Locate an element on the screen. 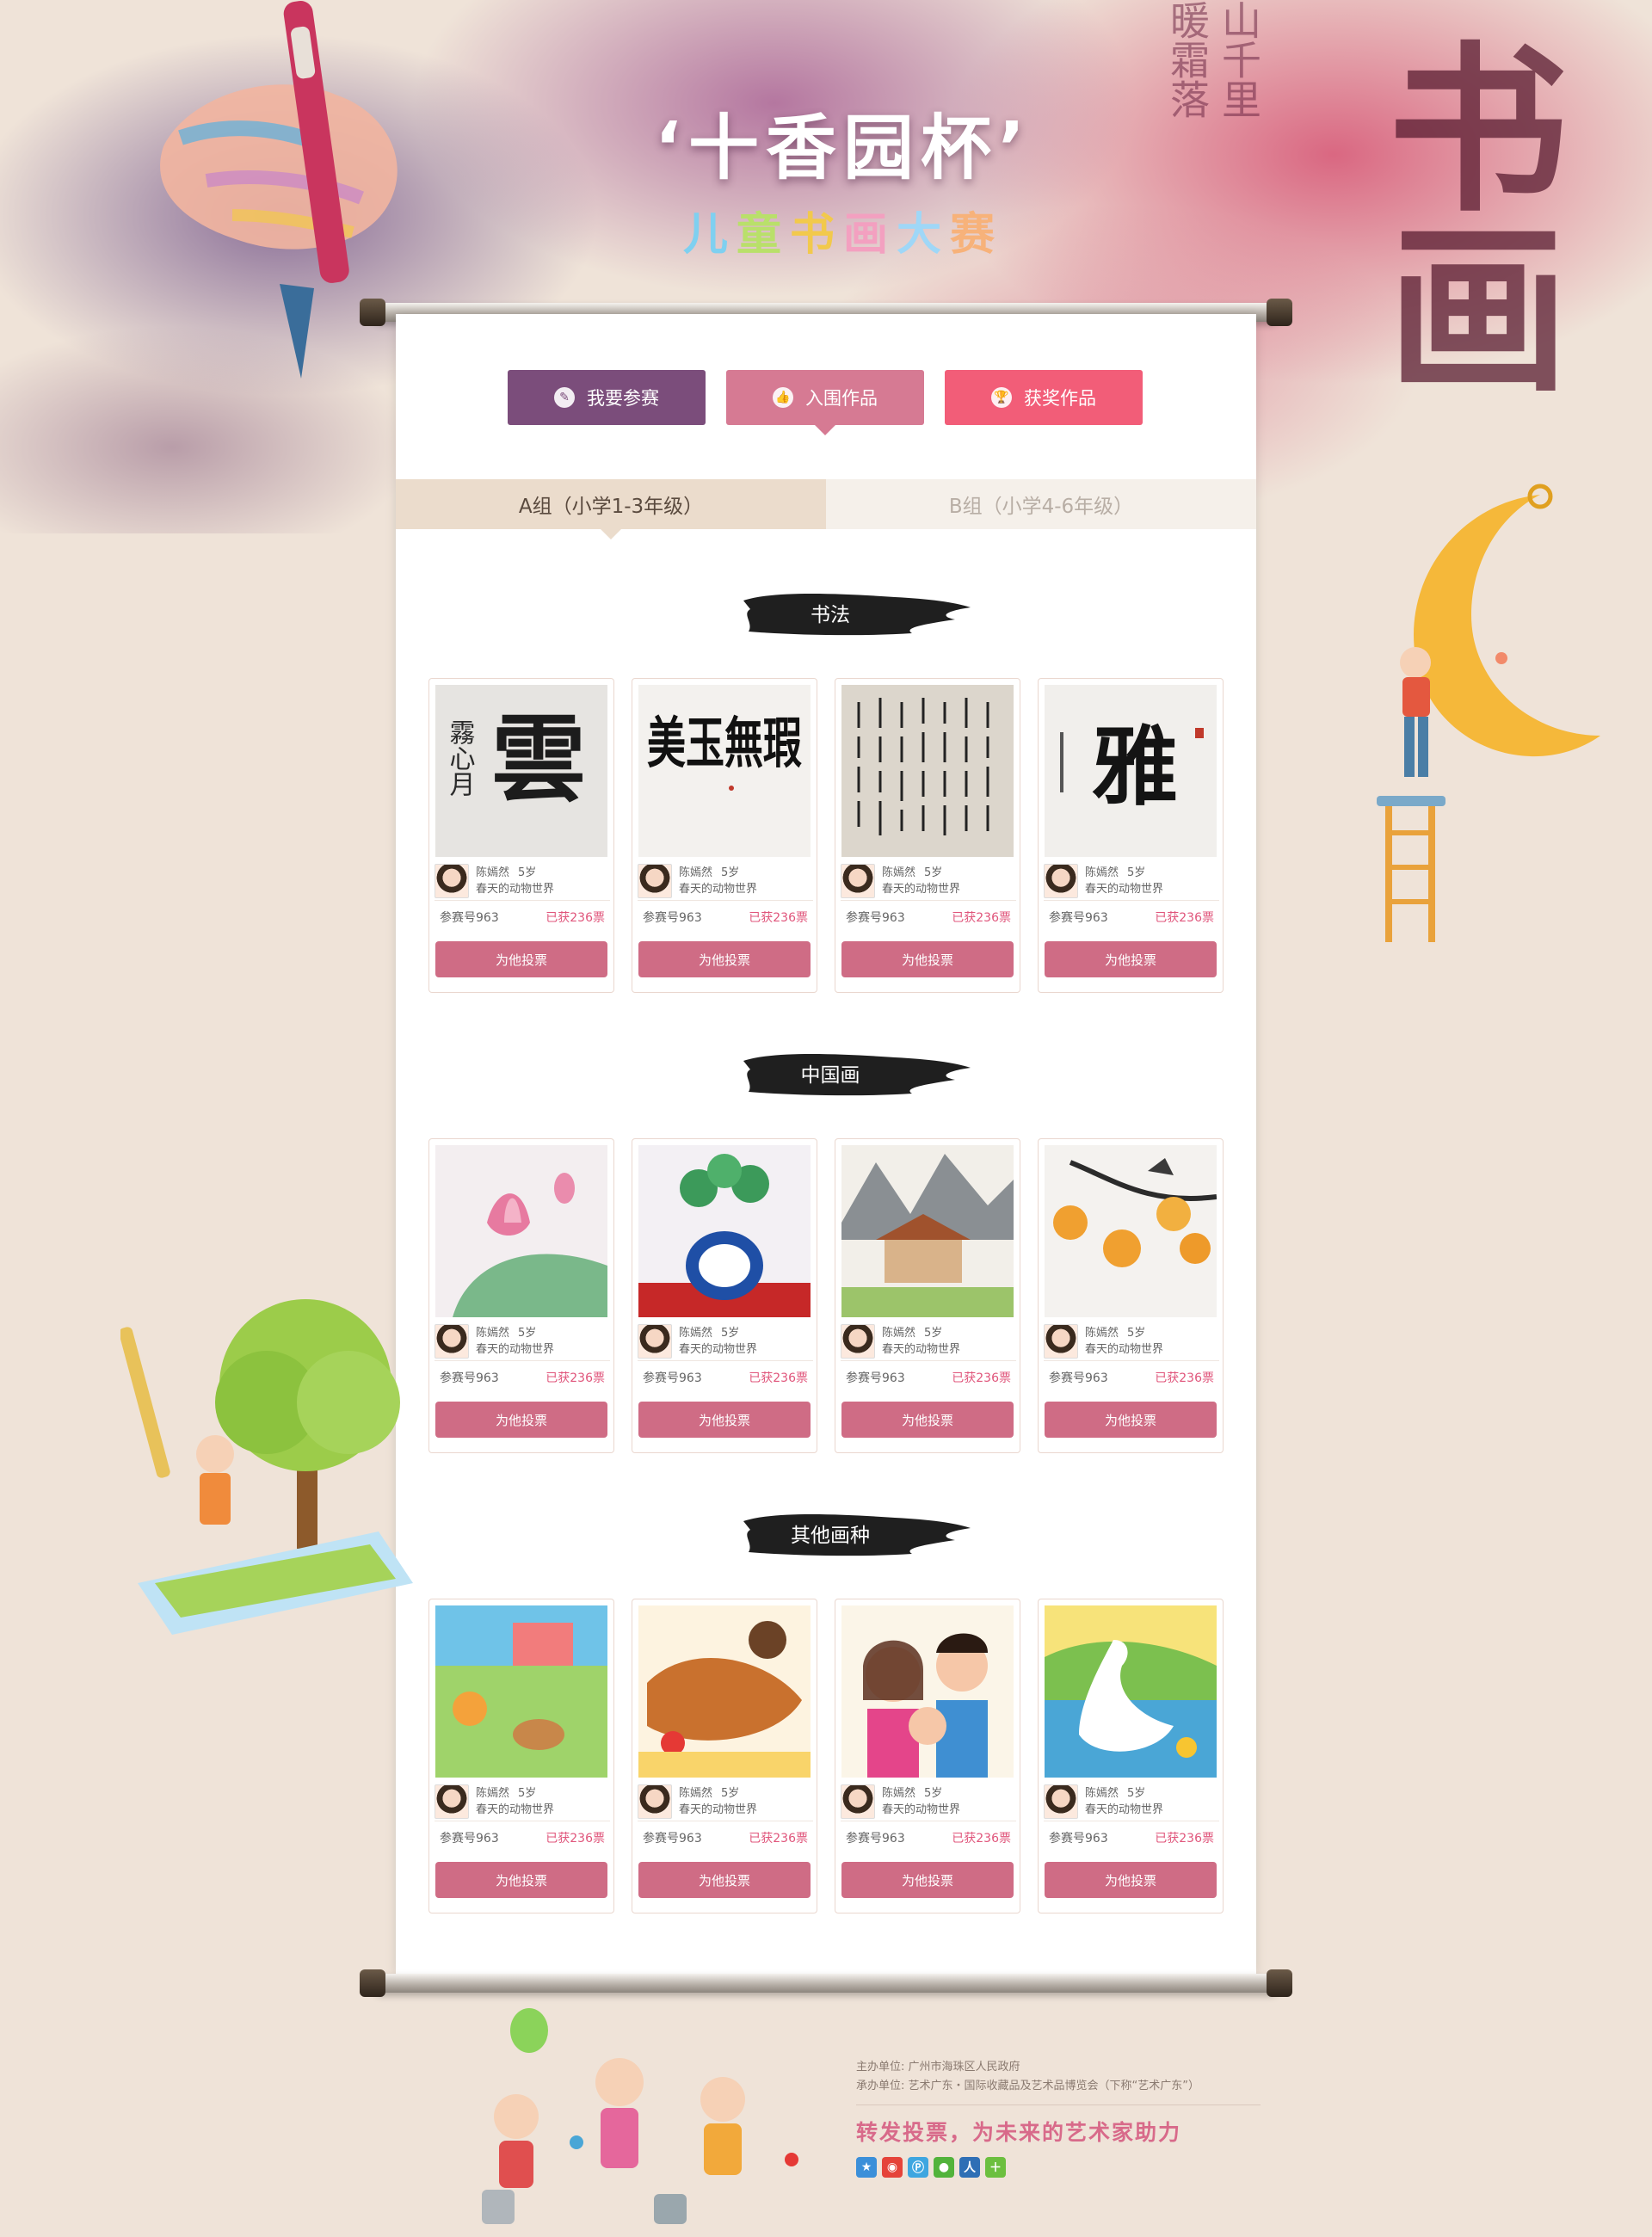  more-icon: ＋ is located at coordinates (995, 2167).